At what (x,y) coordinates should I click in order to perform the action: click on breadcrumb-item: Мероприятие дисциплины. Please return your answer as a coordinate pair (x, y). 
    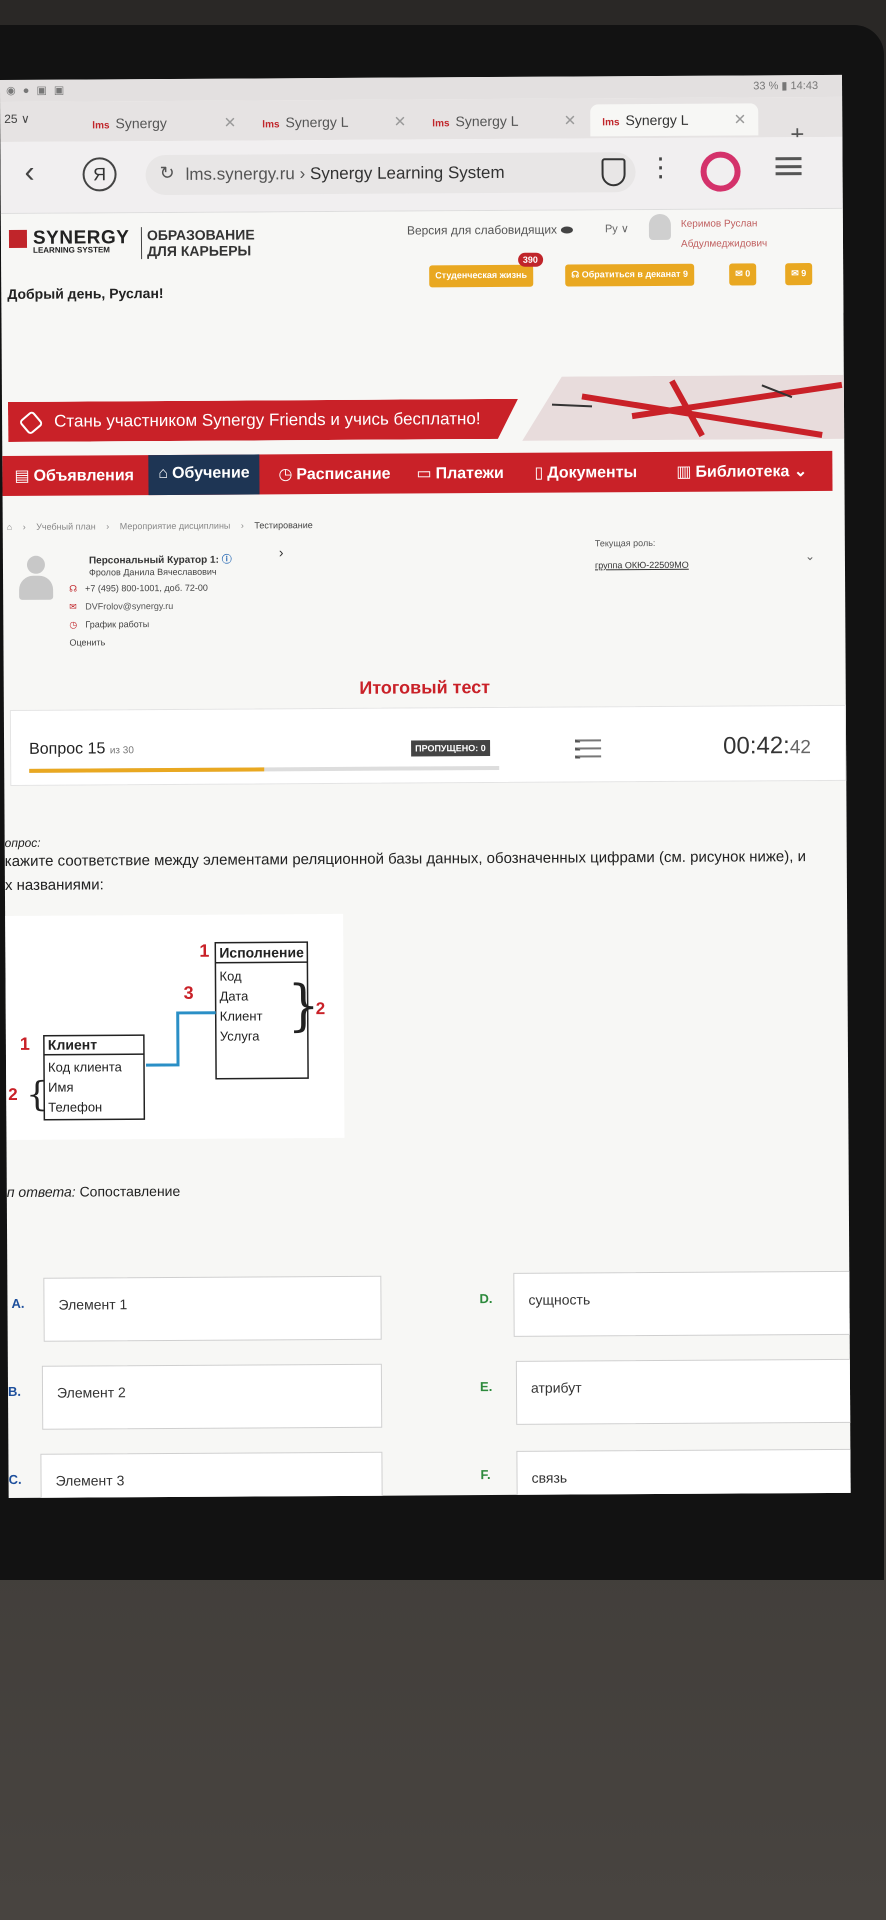
    Looking at the image, I should click on (175, 526).